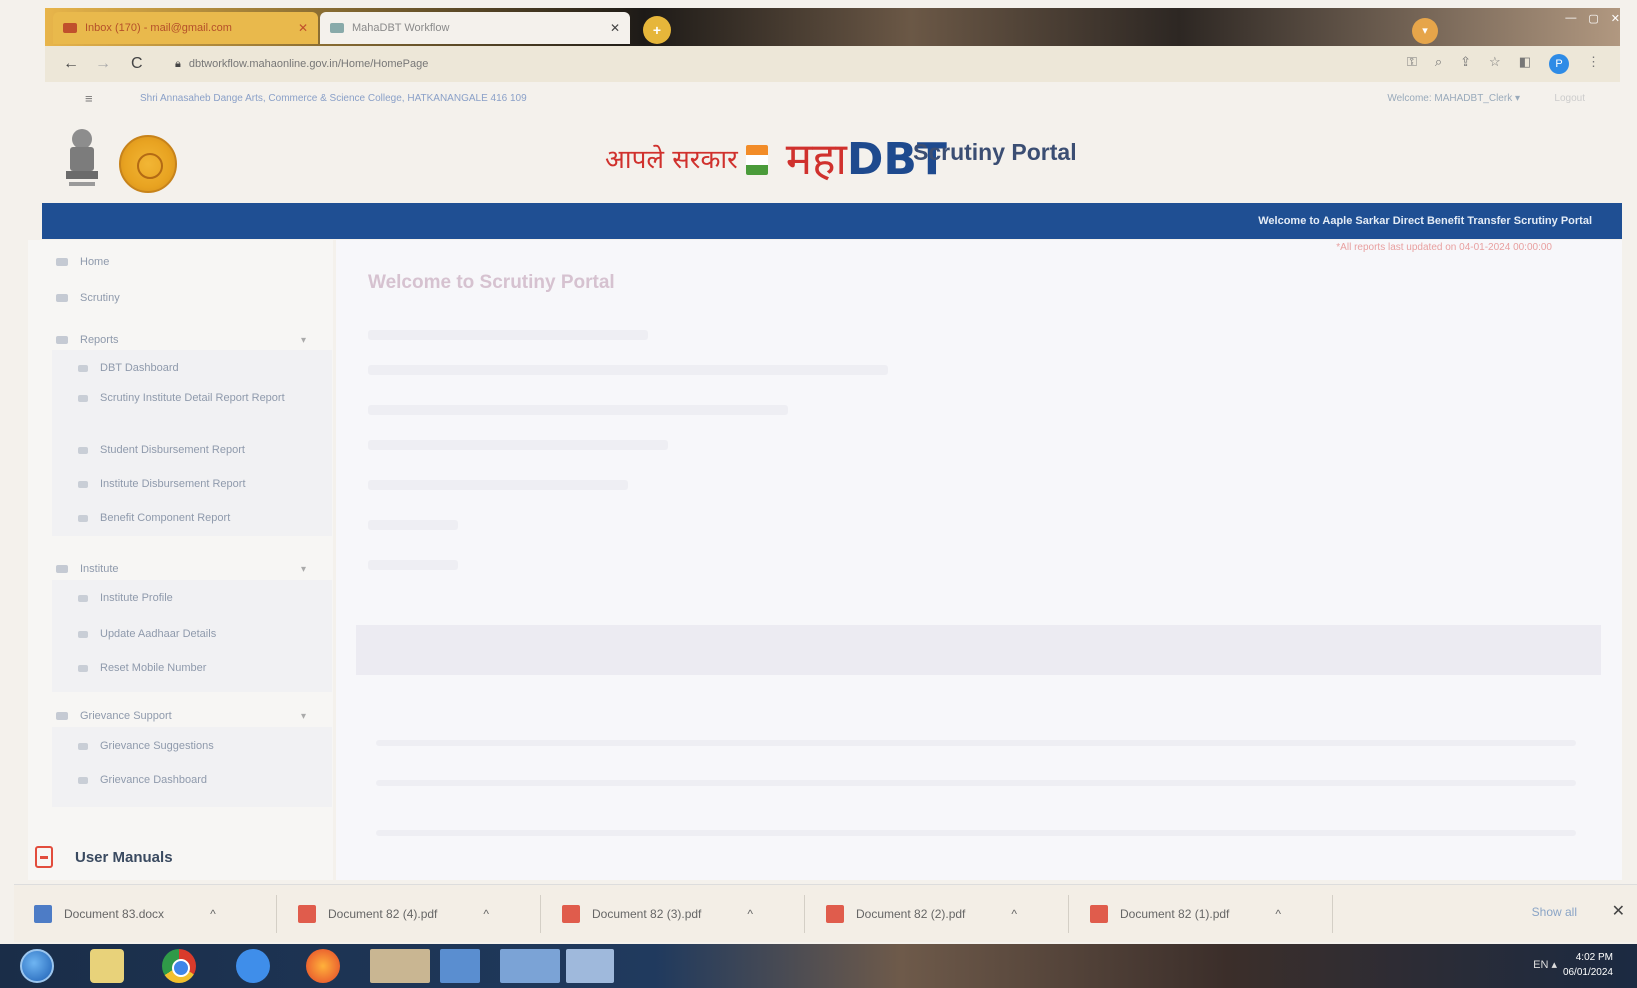 This screenshot has height=988, width=1637. Describe the element at coordinates (193, 518) in the screenshot. I see `sidebar-item-benefit-component: Benefit Component Report` at that location.